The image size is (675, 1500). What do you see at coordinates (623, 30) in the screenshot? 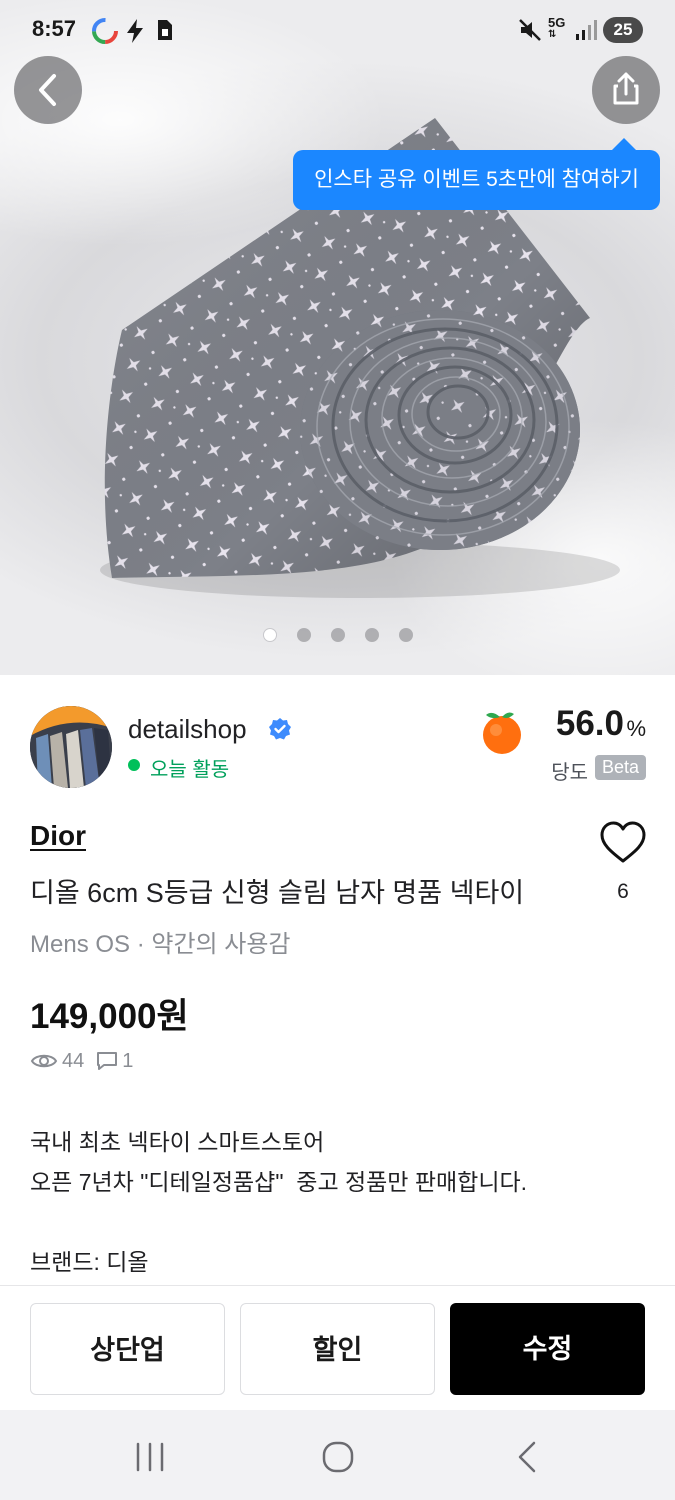
I see `battery-indicator: 25` at bounding box center [623, 30].